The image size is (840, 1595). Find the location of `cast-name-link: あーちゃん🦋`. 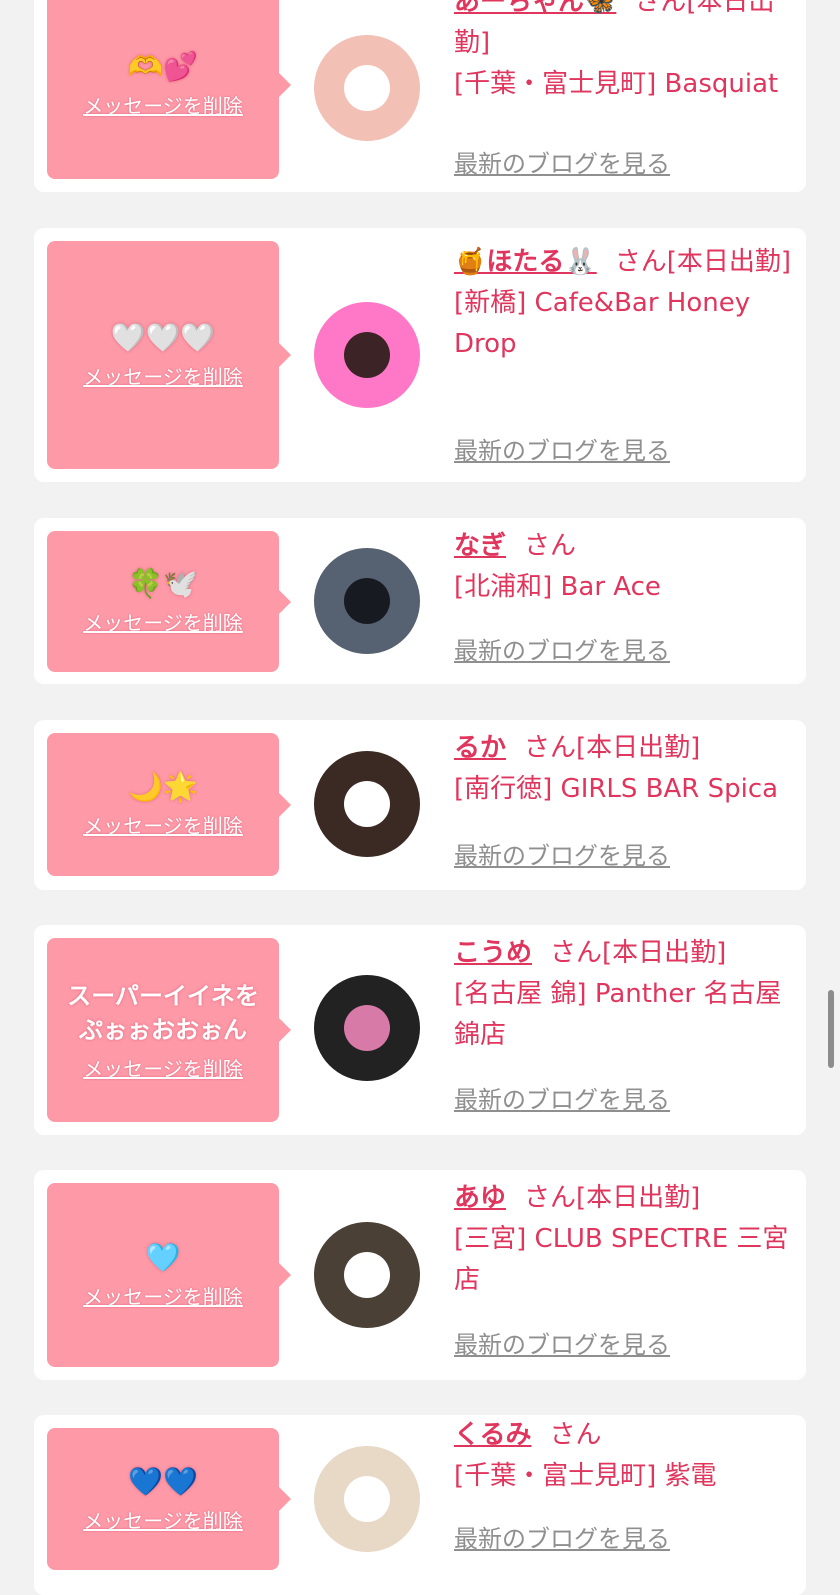

cast-name-link: あーちゃん🦋 is located at coordinates (535, 8).